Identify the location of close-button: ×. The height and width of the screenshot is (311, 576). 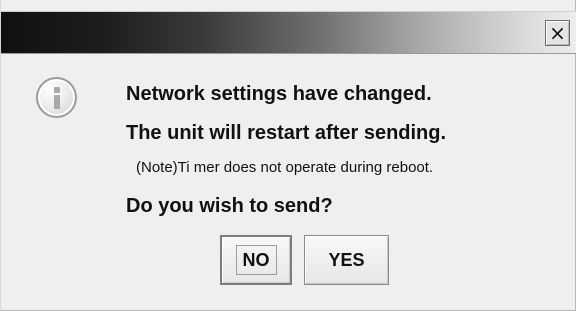
(557, 33).